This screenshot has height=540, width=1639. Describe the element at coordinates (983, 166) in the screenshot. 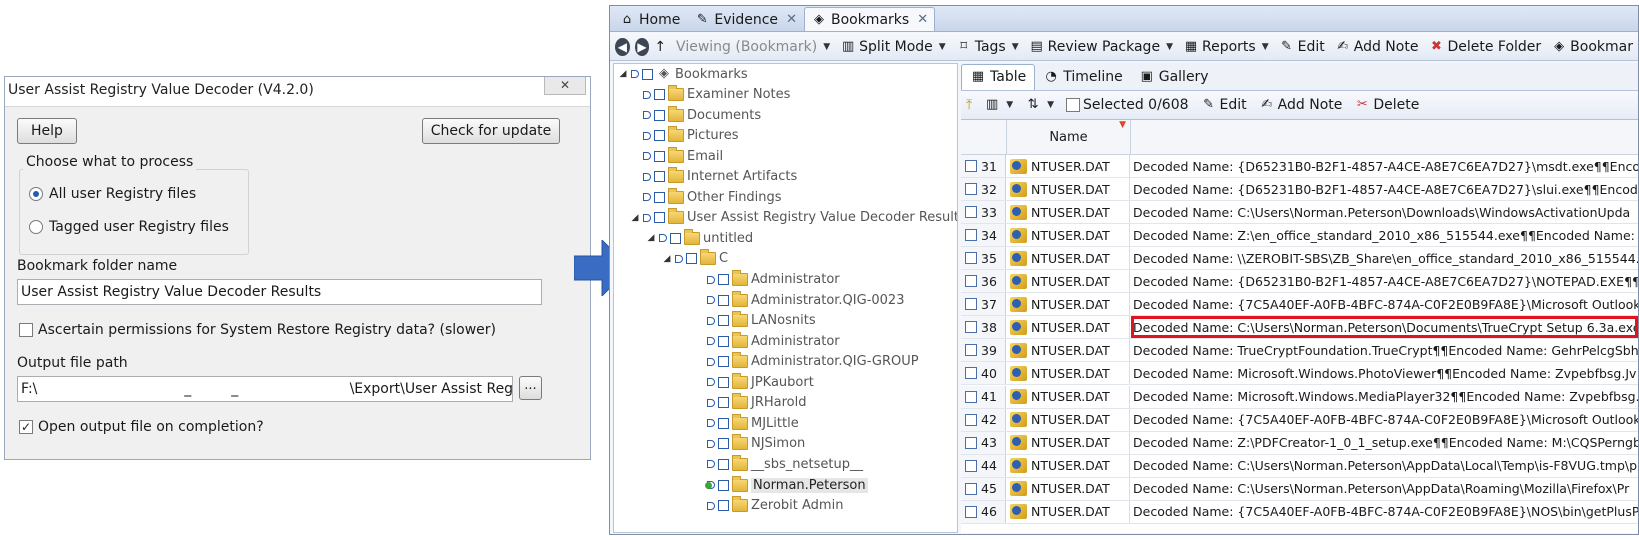

I see `row-selector: 31` at that location.